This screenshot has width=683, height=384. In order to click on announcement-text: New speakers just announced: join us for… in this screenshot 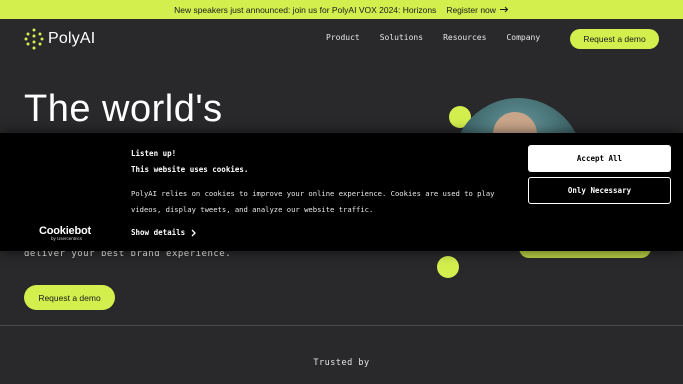, I will do `click(305, 9)`.